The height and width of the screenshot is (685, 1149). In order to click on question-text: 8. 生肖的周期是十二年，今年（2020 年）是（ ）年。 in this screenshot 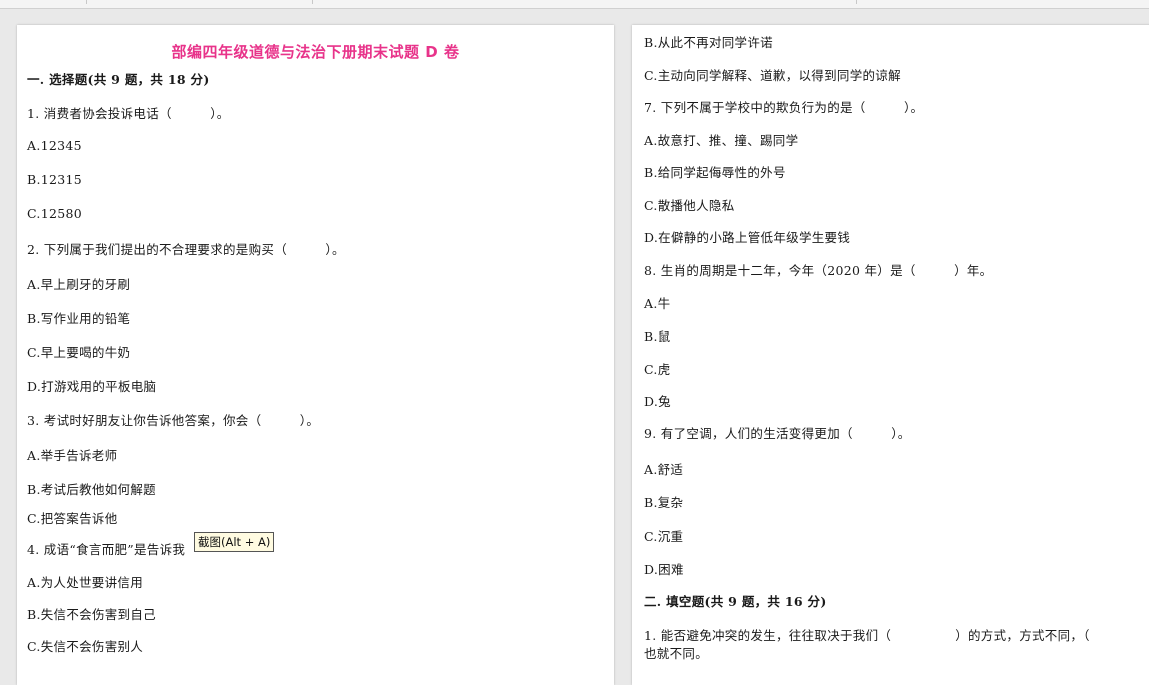, I will do `click(818, 270)`.